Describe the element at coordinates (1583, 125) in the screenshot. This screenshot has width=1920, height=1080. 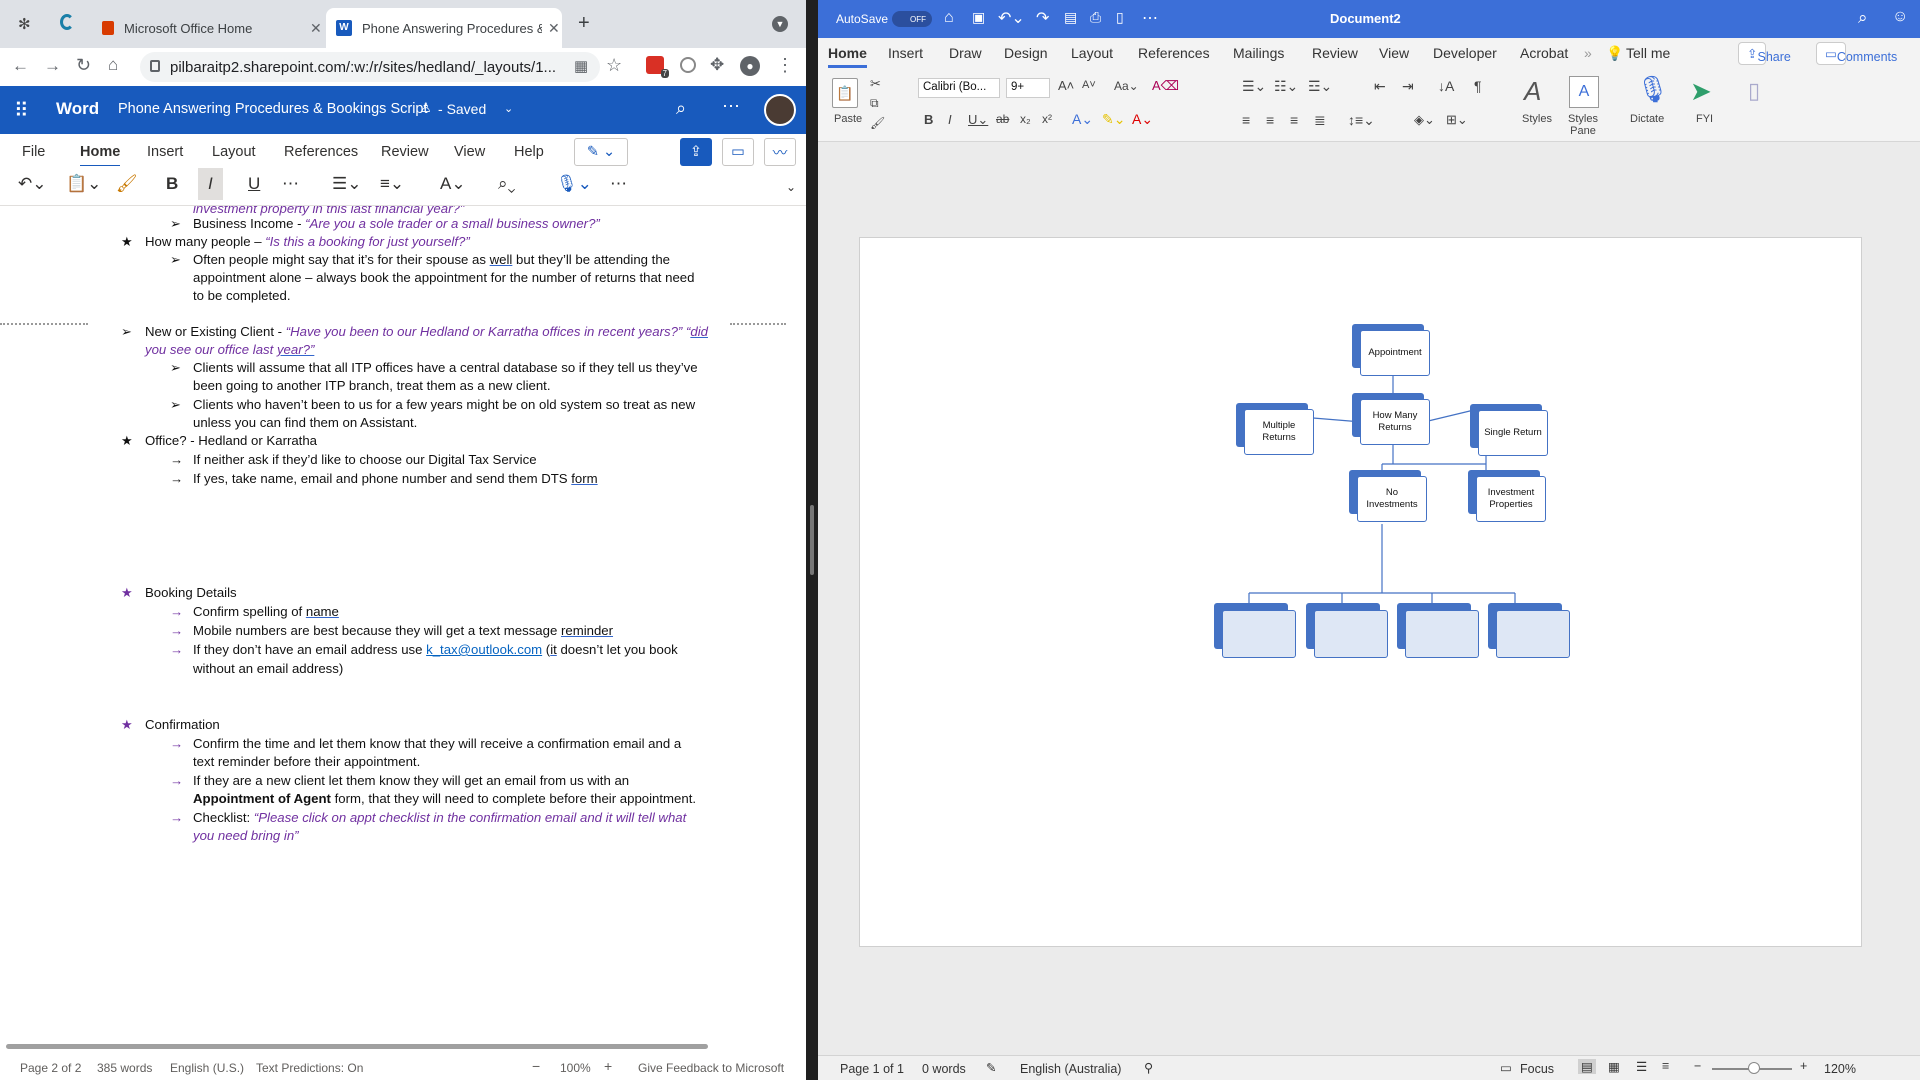
I see `styles-pane-label: Styles Pane` at that location.